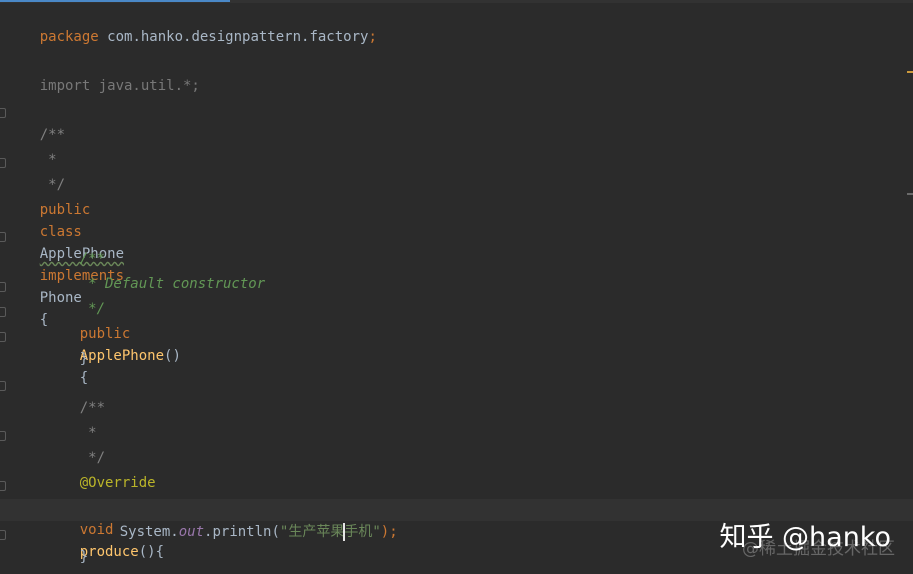 Image resolution: width=913 pixels, height=574 pixels. I want to click on constructor-close-brace: }, so click(84, 359).